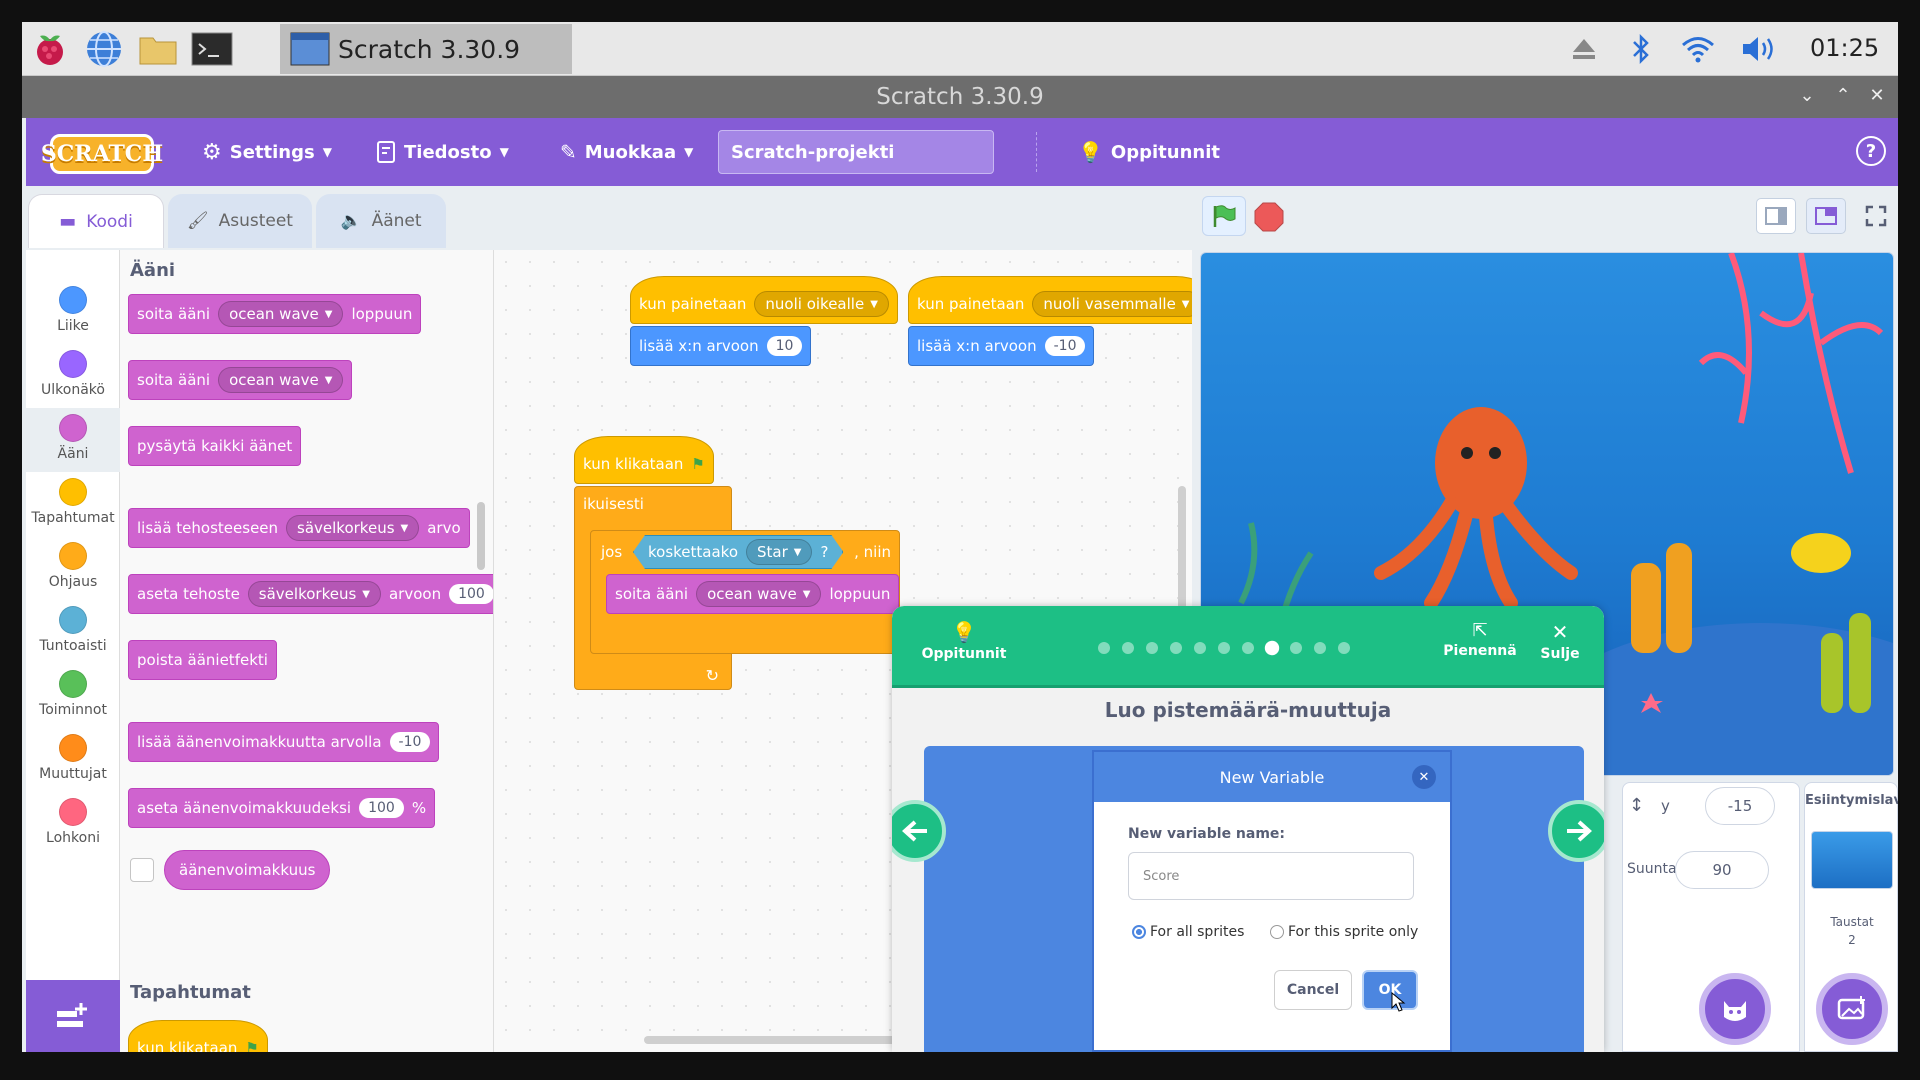 The height and width of the screenshot is (1080, 1920). I want to click on palette-scrollbar, so click(481, 536).